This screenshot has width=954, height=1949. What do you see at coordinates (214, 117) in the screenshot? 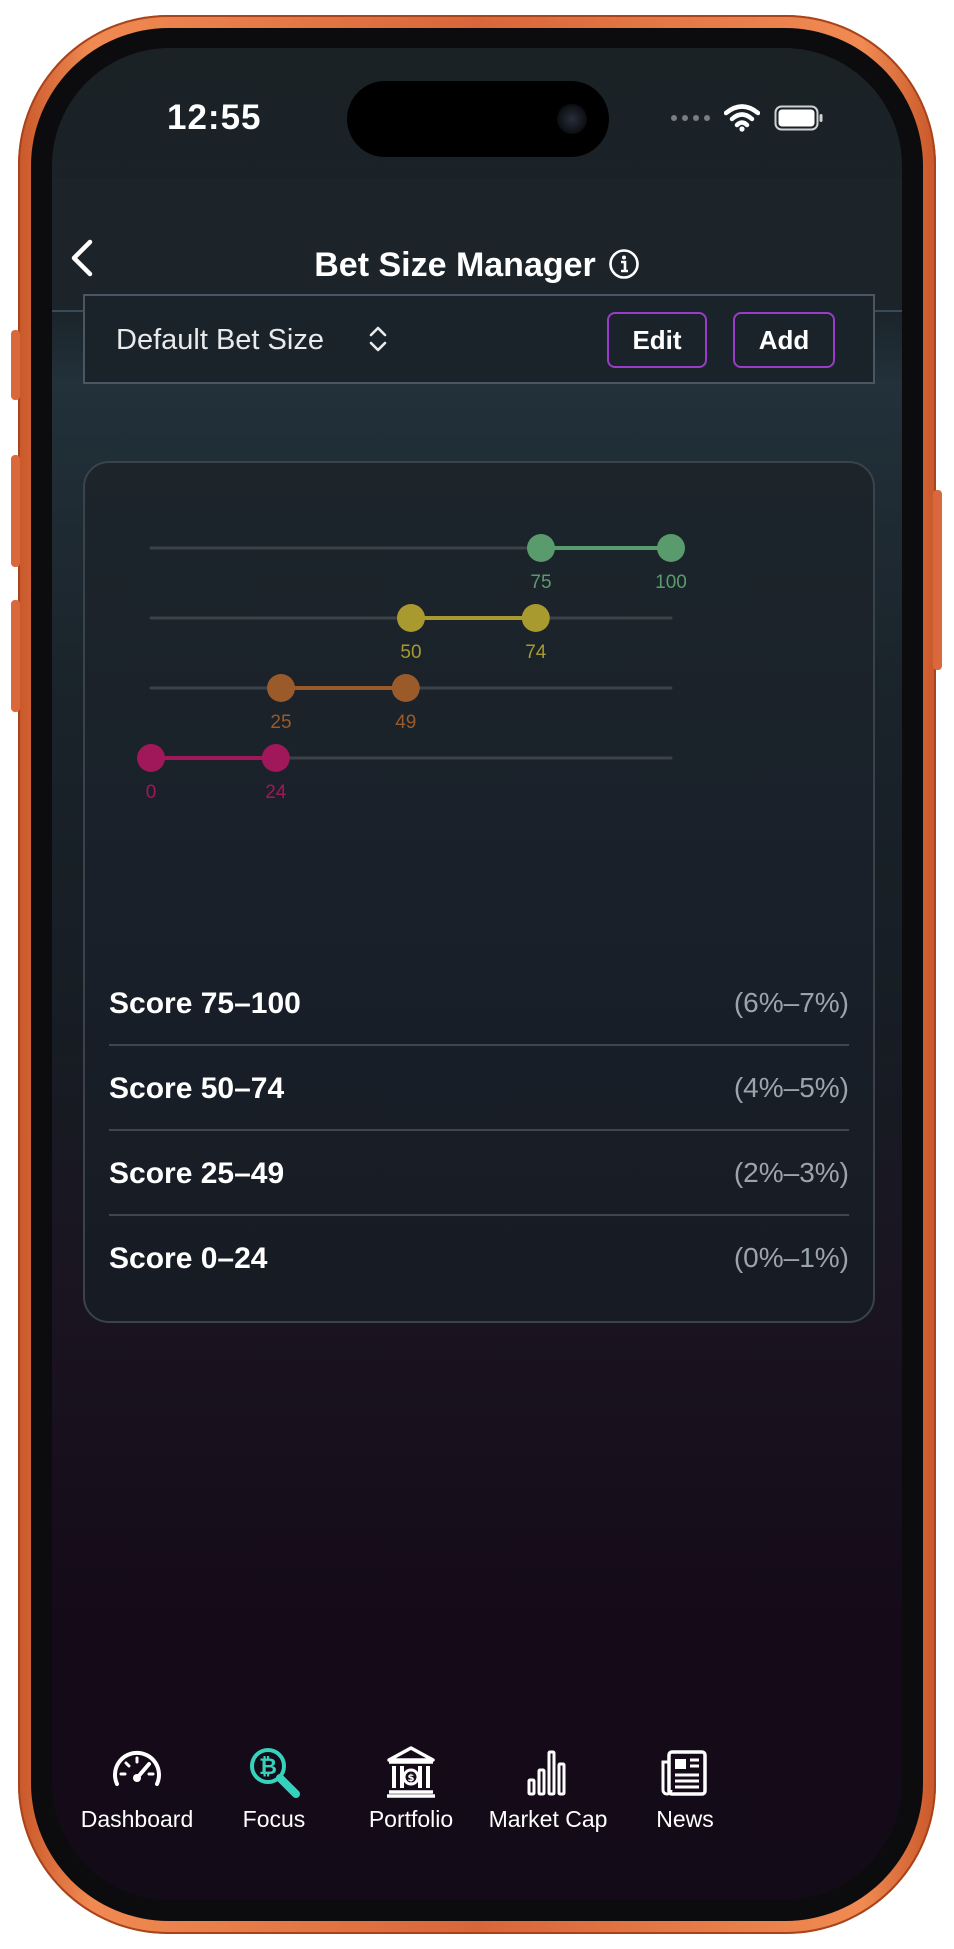
I see `status-time: 12:55` at bounding box center [214, 117].